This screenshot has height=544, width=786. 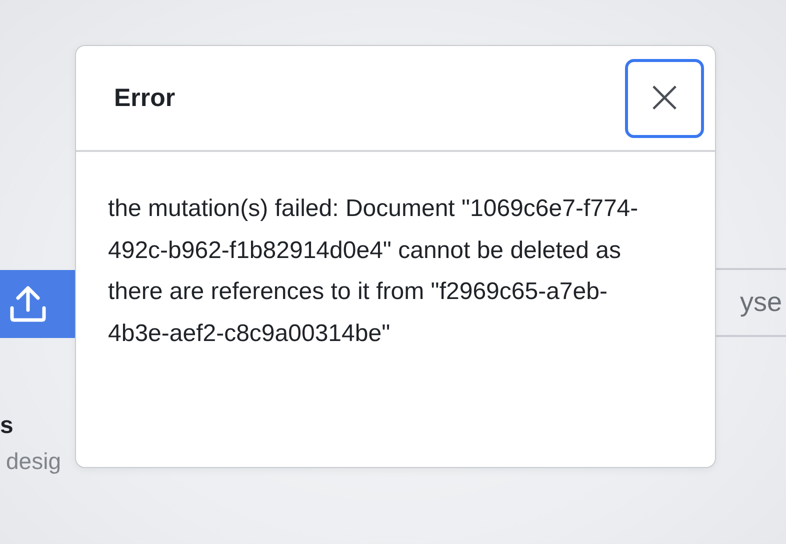 I want to click on dialog-title: Error, so click(x=145, y=98).